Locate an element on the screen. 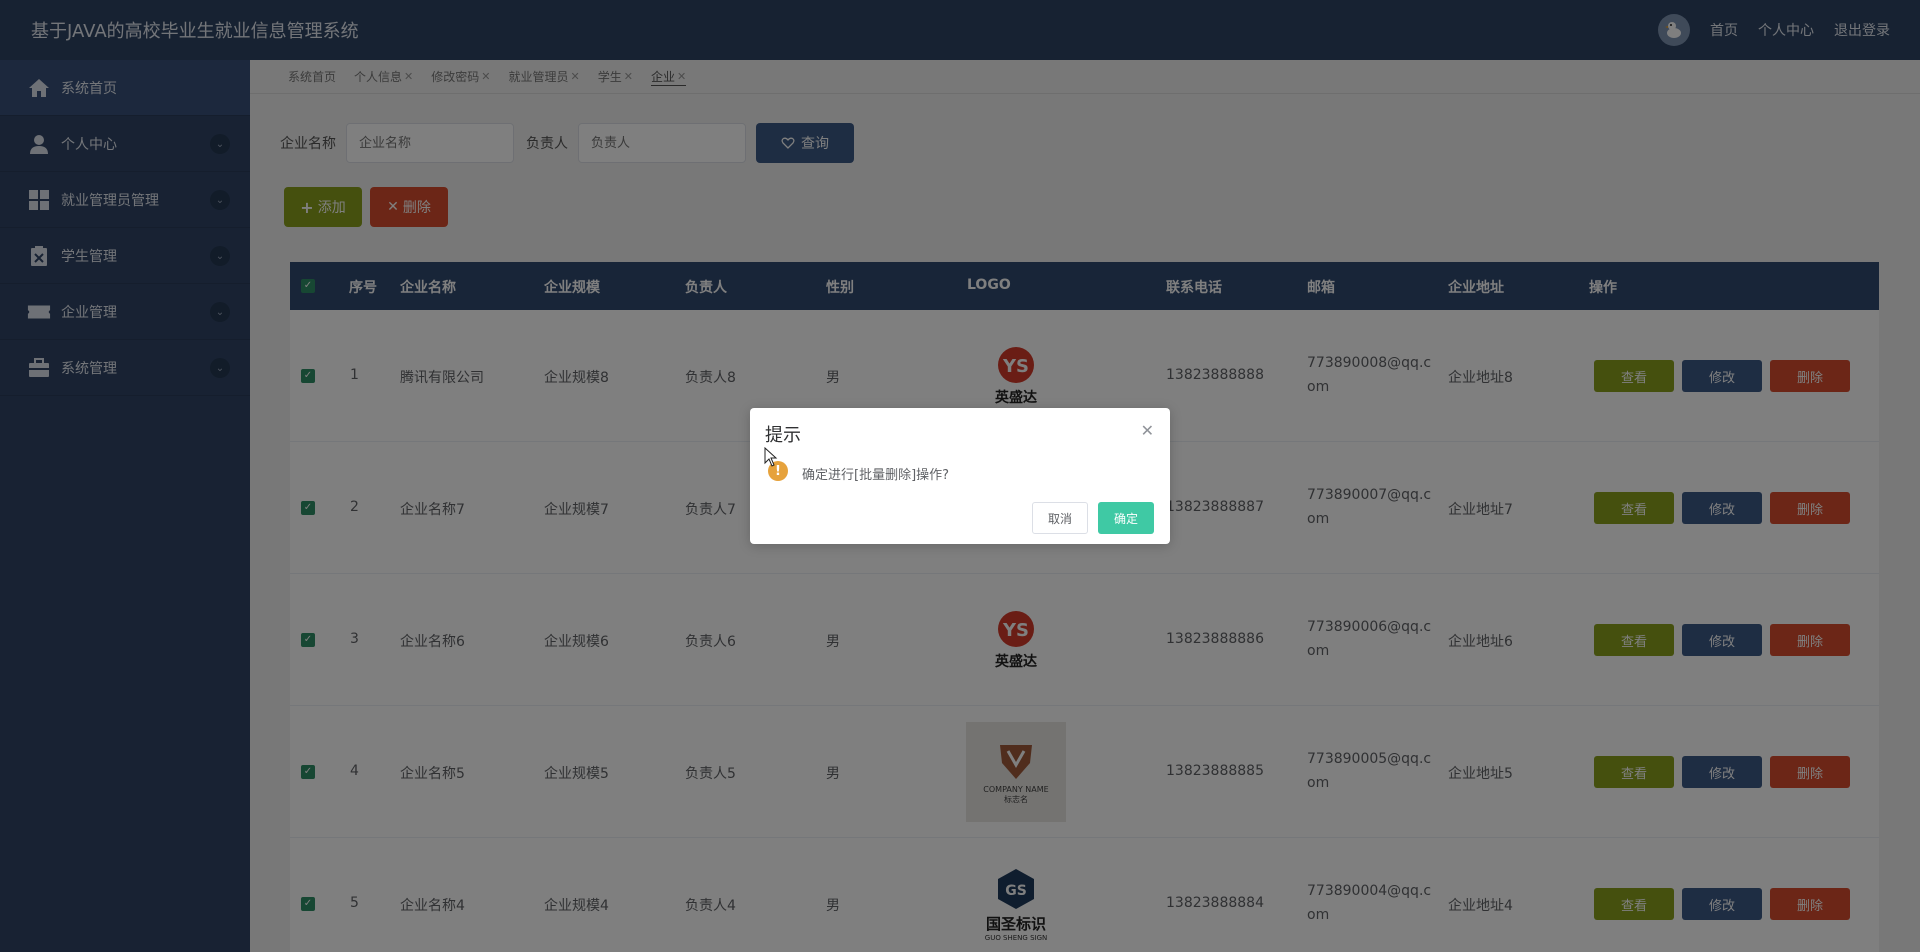  close-icon: ✕ is located at coordinates (1147, 430).